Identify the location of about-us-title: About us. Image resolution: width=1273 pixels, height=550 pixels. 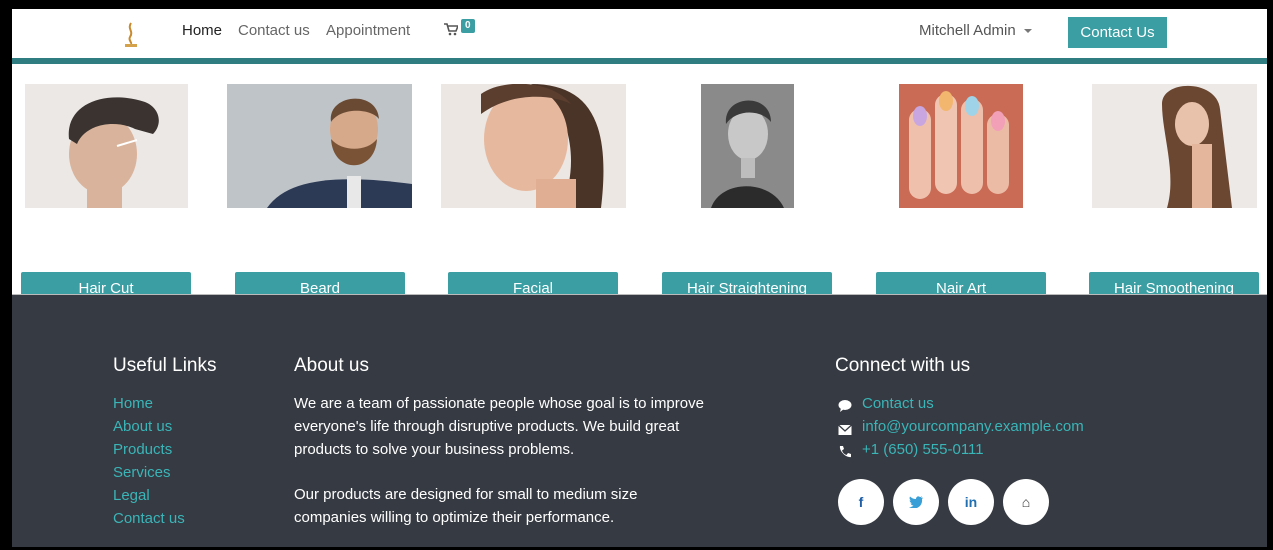
(331, 365).